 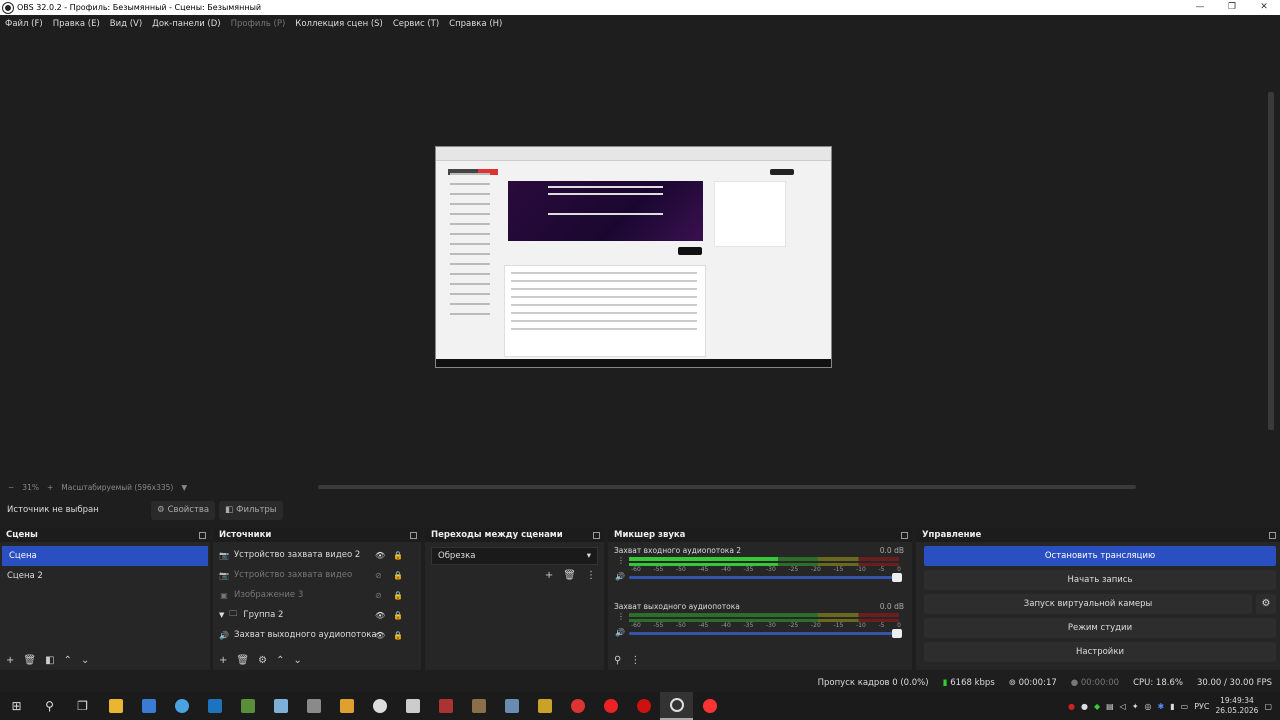 What do you see at coordinates (317, 635) in the screenshot?
I see `source-item: 🔊 Захват выходного аудиопотока 👁 🔒` at bounding box center [317, 635].